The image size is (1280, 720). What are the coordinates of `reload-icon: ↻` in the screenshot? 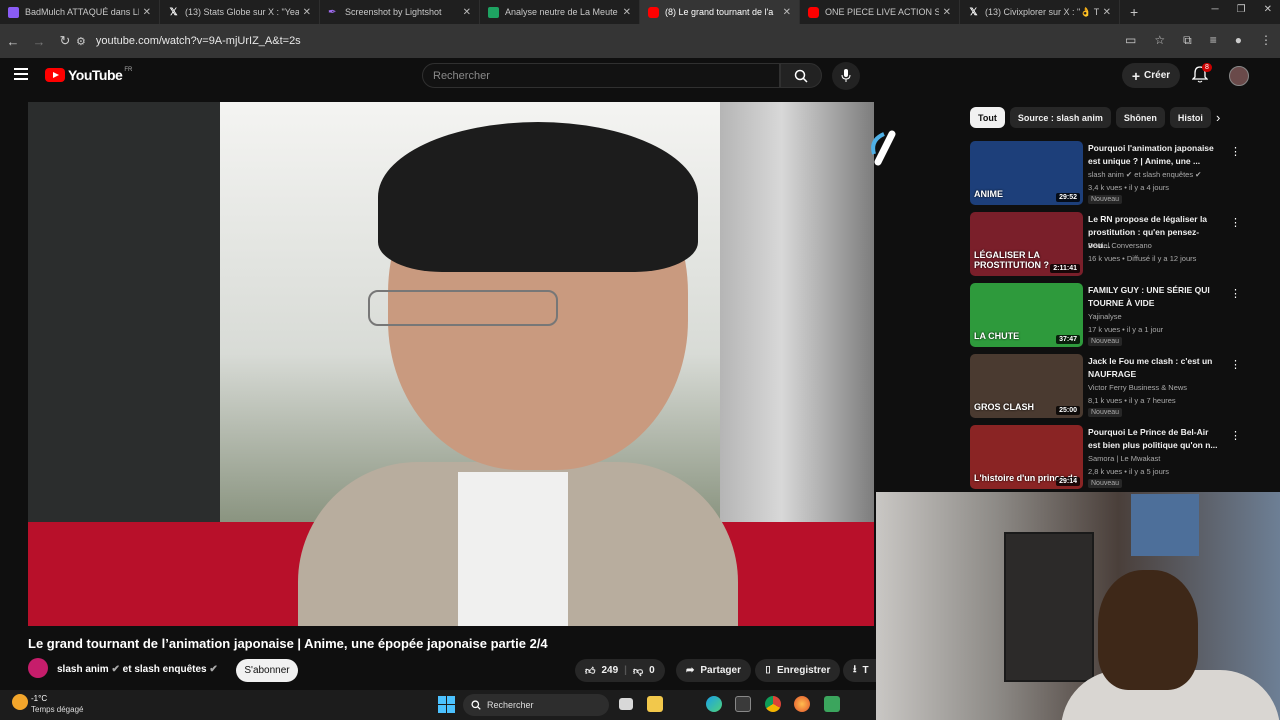 It's located at (65, 41).